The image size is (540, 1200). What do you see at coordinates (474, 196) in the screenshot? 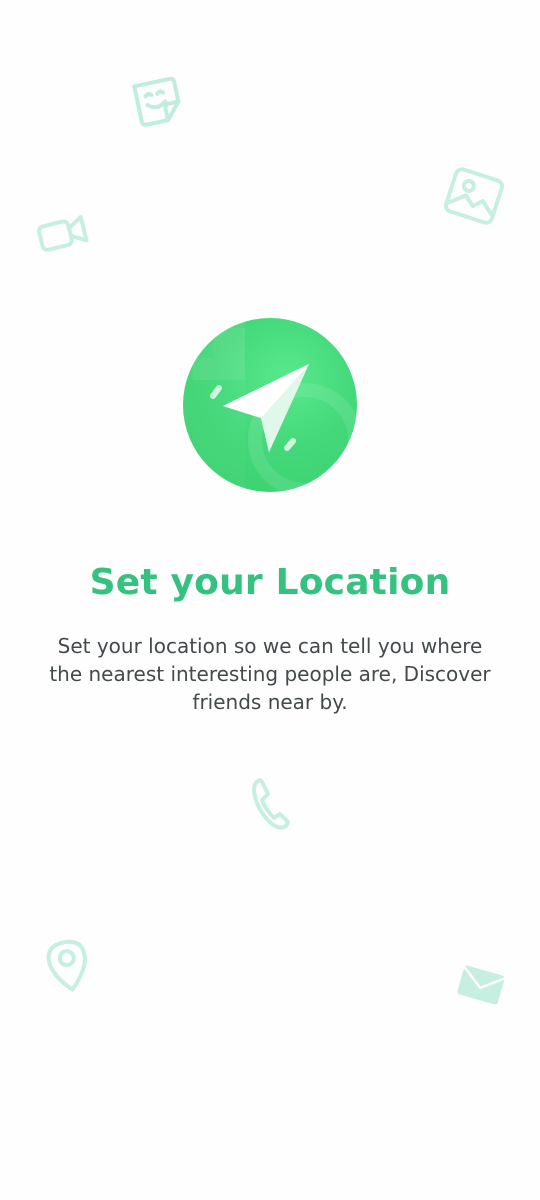
I see `image-icon` at bounding box center [474, 196].